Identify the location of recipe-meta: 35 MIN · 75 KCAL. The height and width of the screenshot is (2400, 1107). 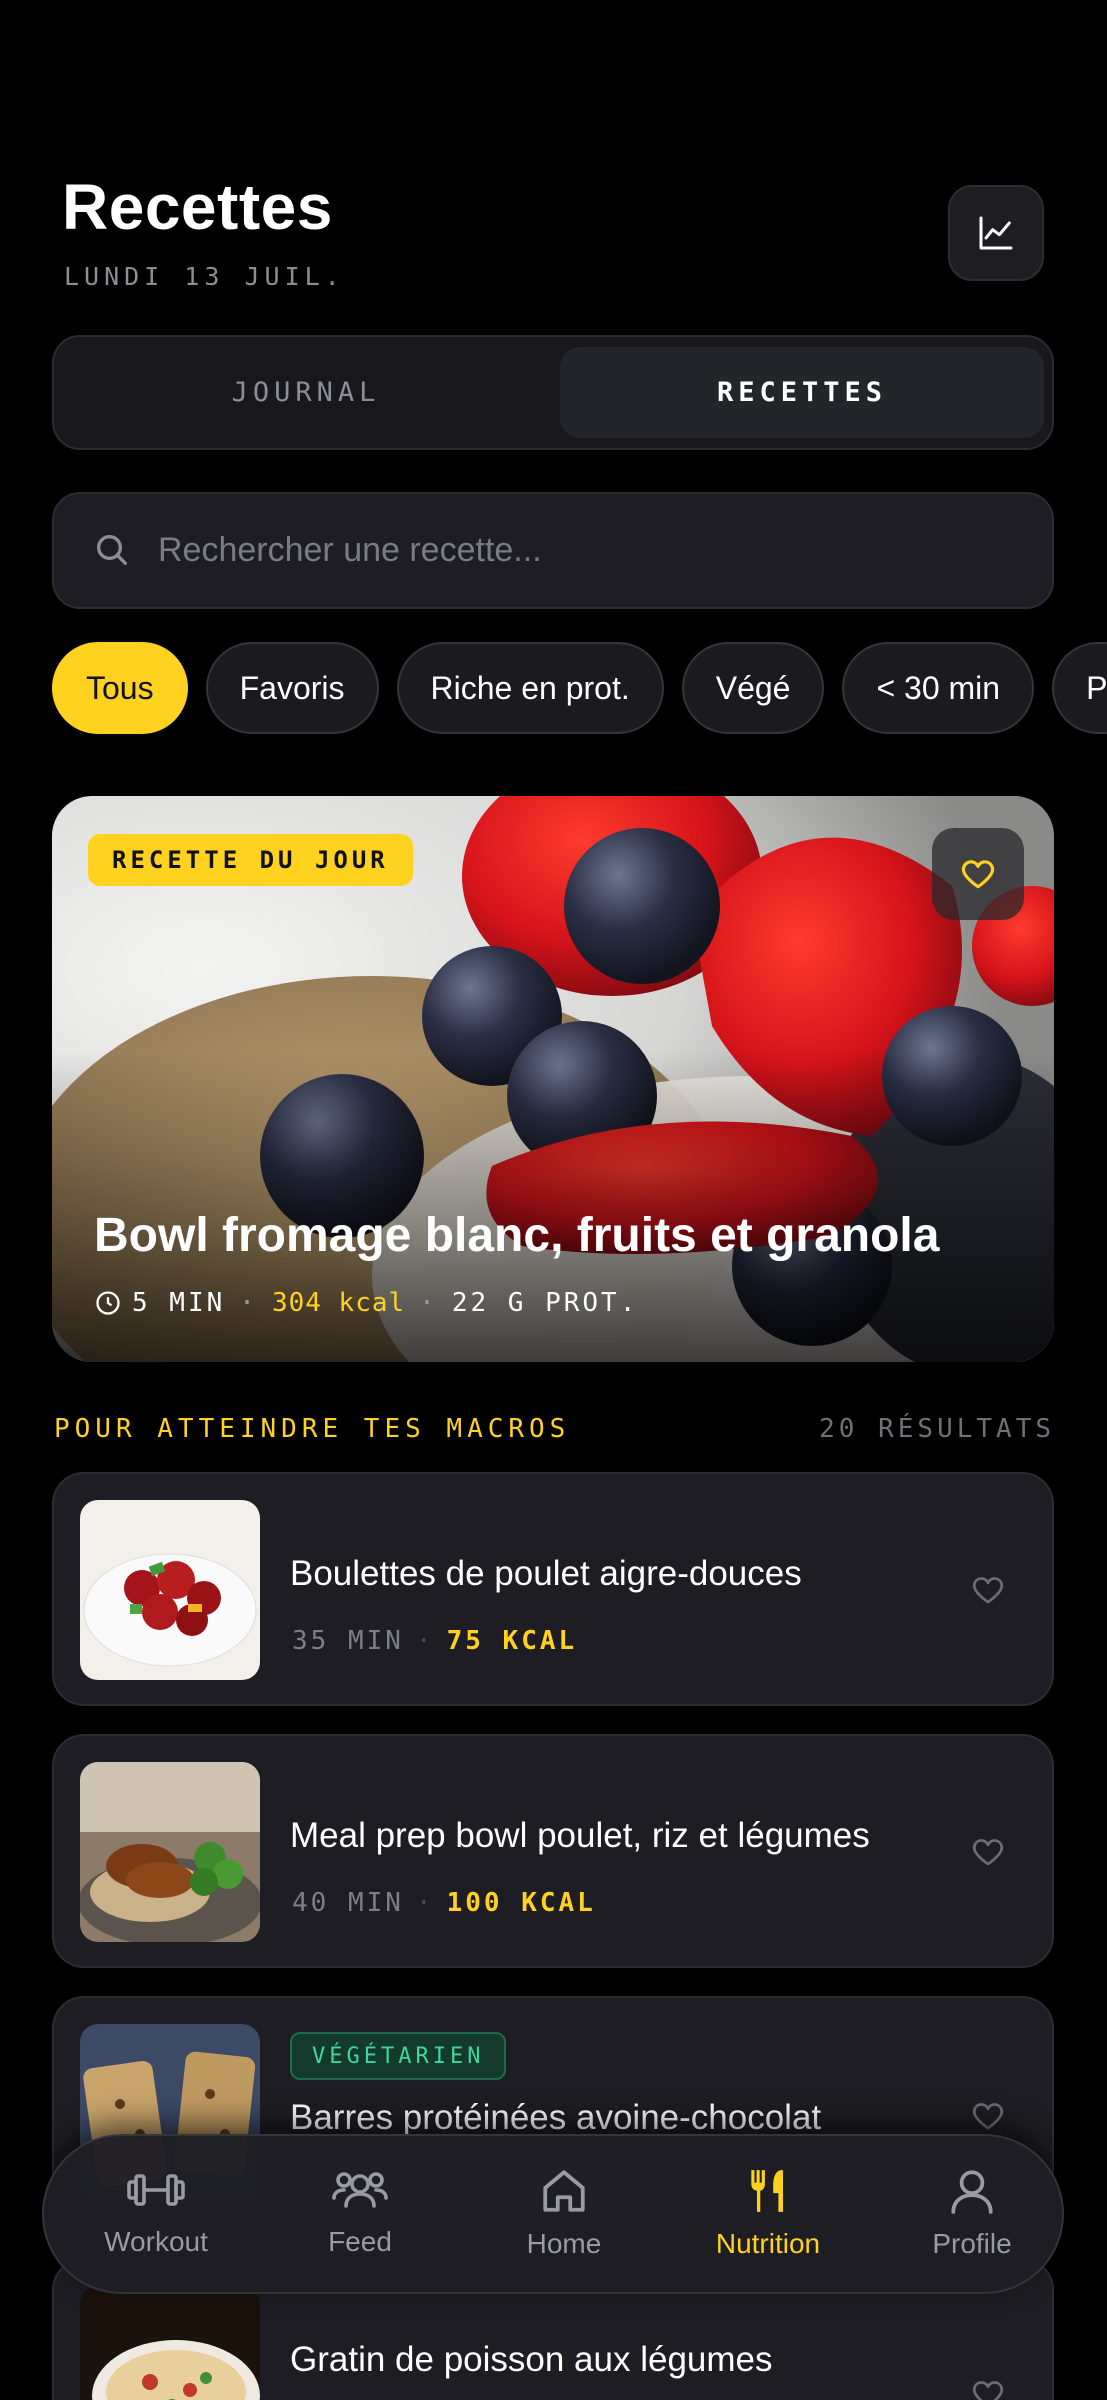
(434, 1641).